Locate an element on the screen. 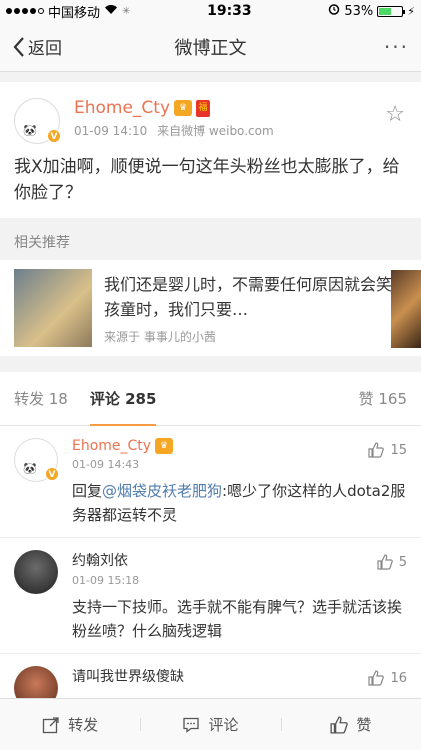  comment-text: 回复@烟袋皮袄老肥狗:嗯少了你这样的人dota2服务器都运转不灵 is located at coordinates (239, 503).